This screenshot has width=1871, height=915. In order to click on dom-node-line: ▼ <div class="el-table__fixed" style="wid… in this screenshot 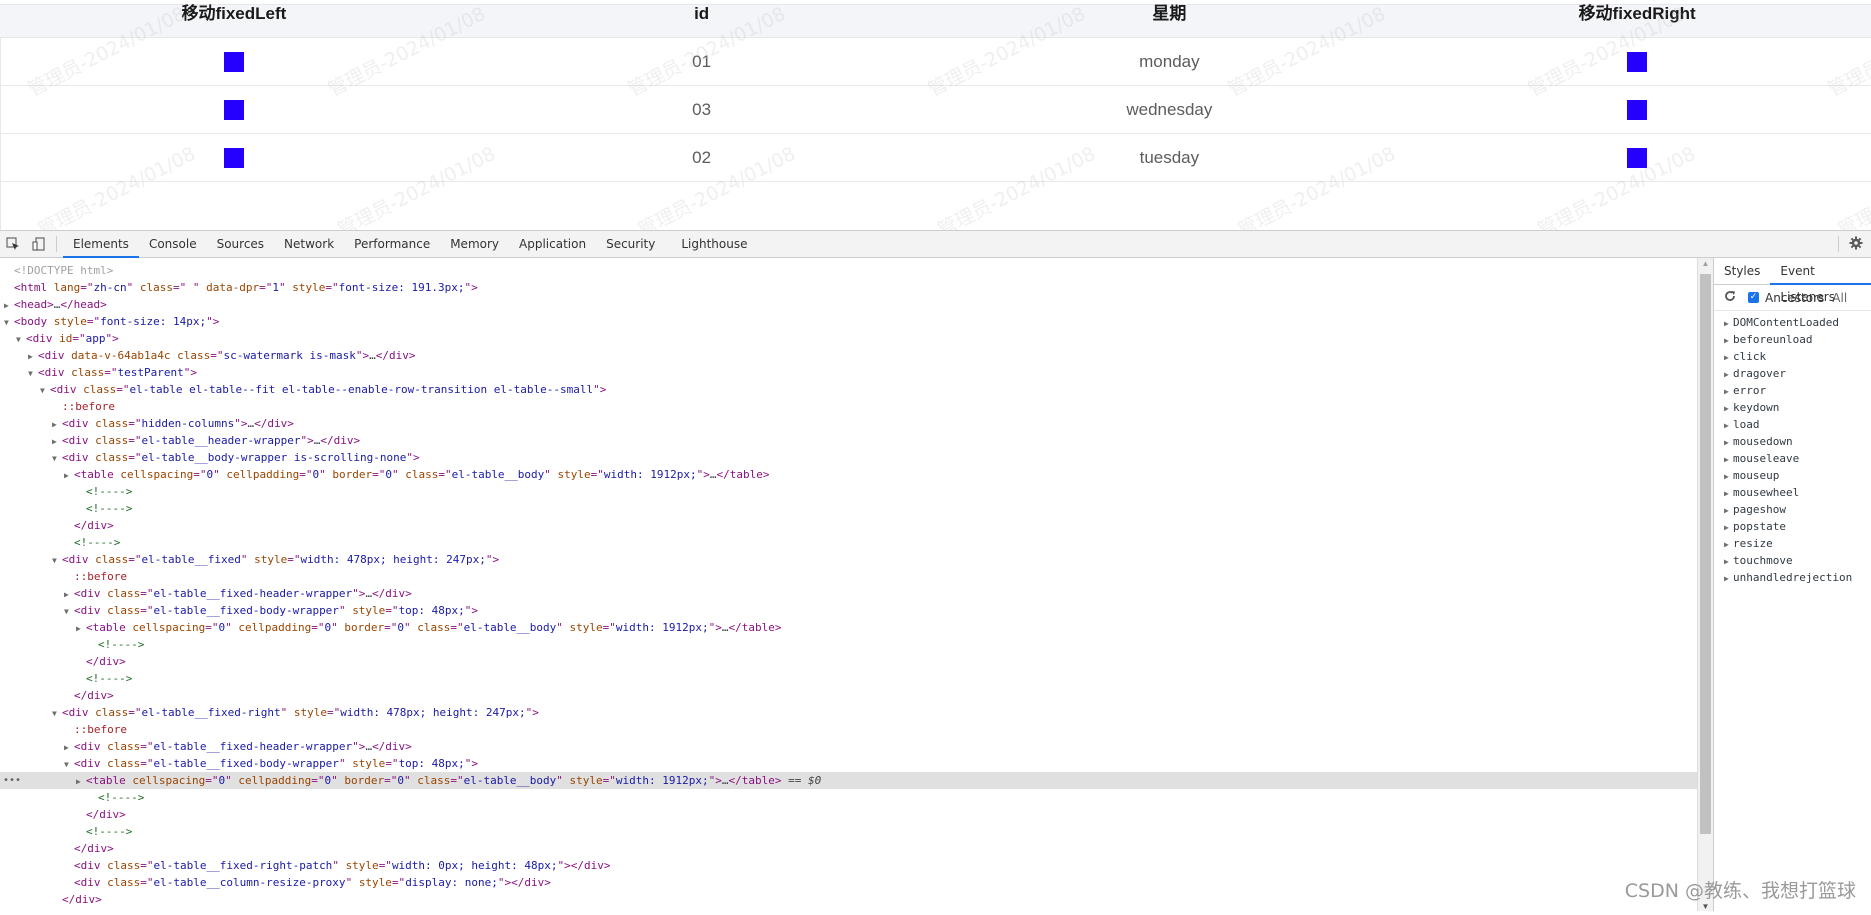, I will do `click(848, 559)`.